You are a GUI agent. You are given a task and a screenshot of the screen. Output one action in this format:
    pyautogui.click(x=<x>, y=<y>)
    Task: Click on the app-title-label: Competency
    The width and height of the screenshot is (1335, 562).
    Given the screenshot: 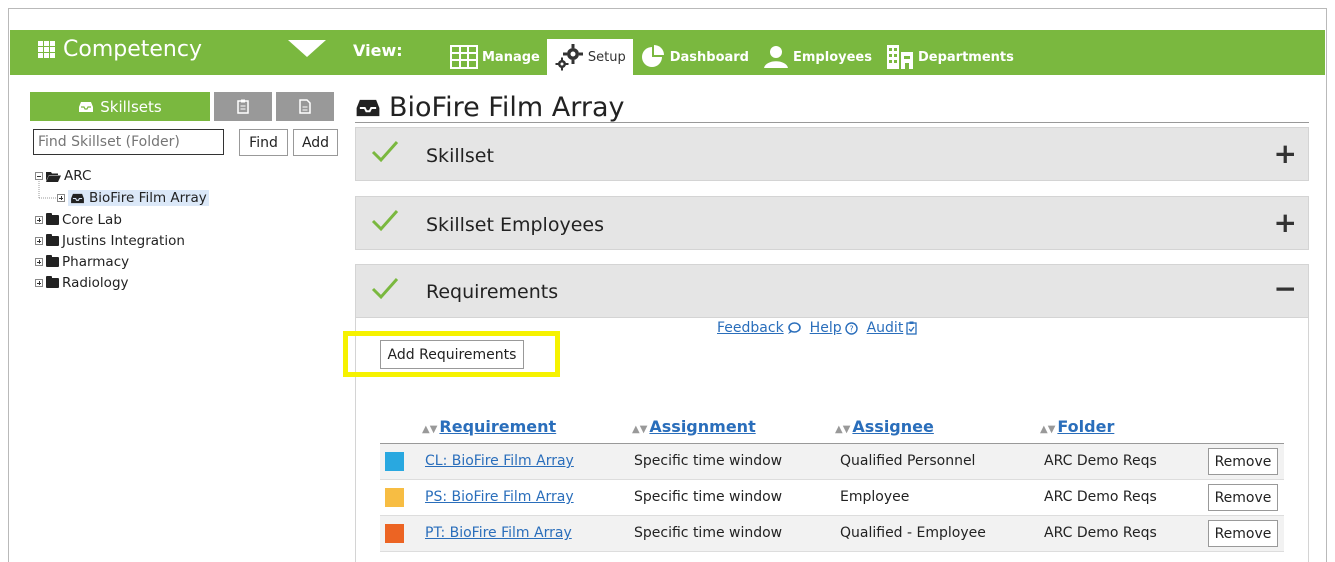 What is the action you would take?
    pyautogui.click(x=132, y=49)
    